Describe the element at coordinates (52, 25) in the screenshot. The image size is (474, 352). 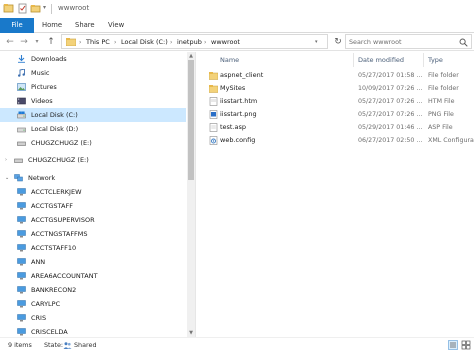
I see `tab-home: Home` at that location.